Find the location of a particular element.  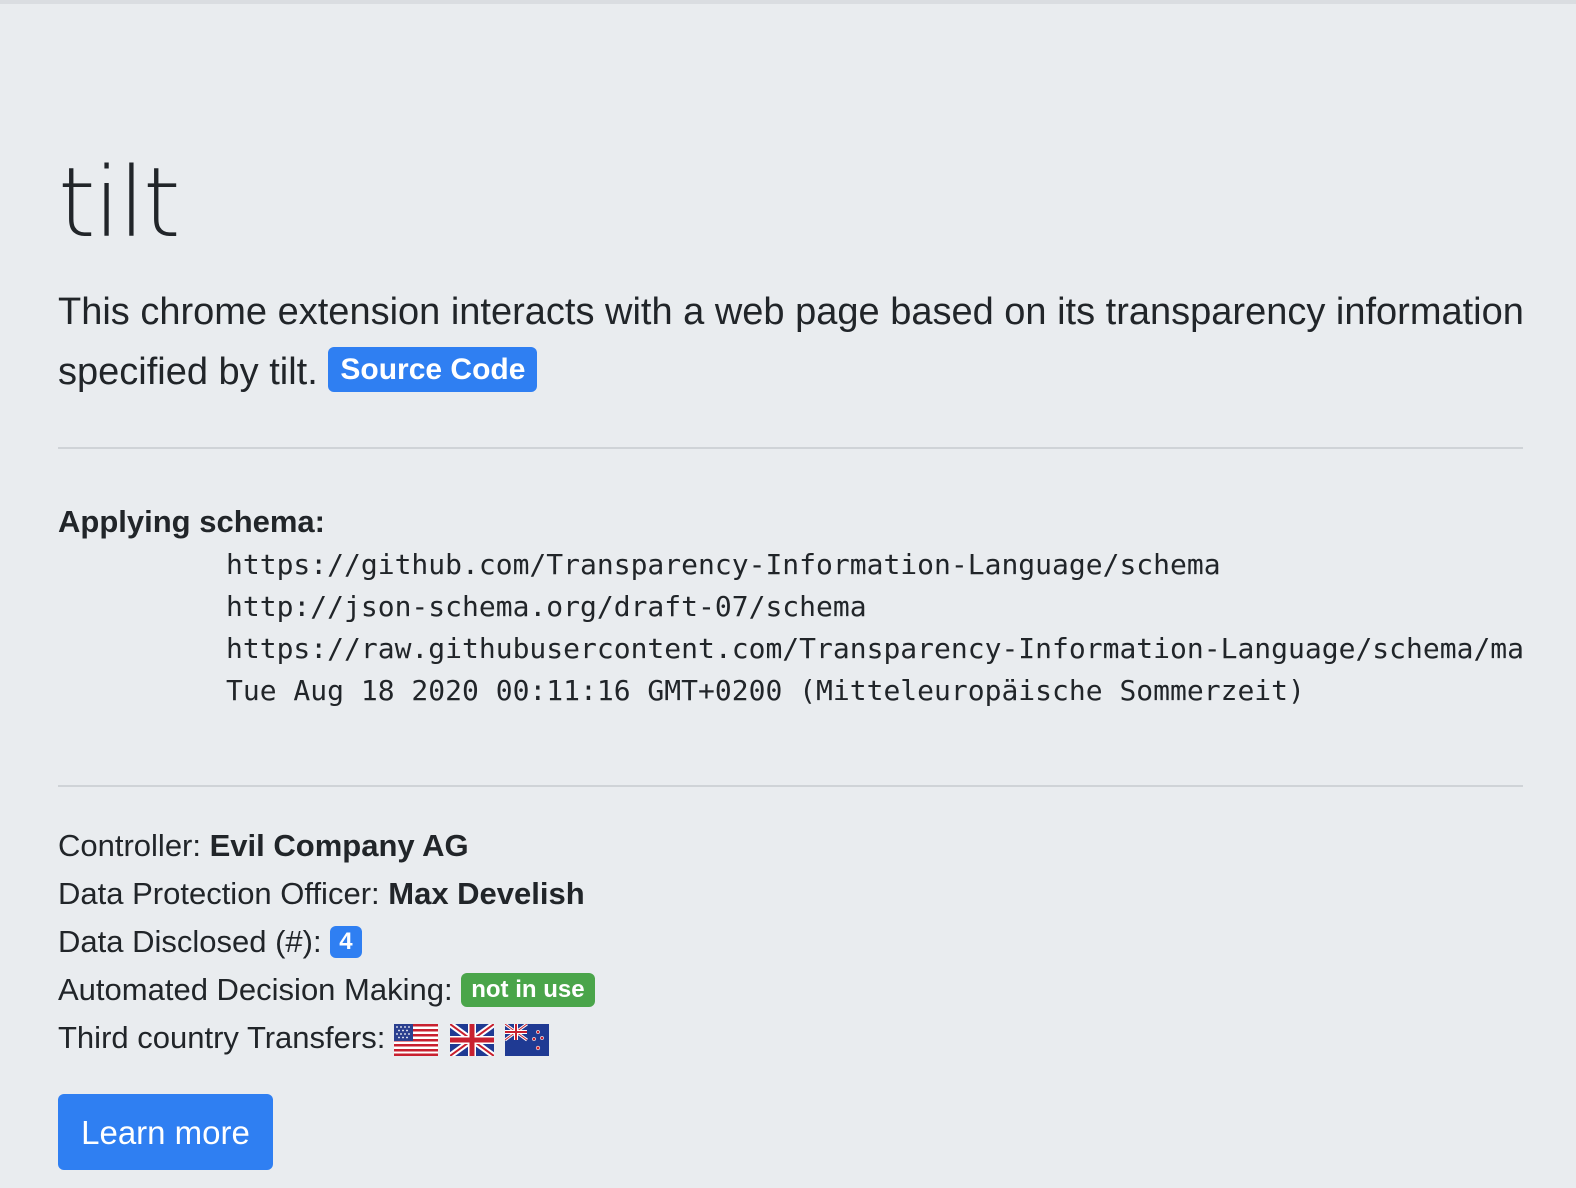

data-disclosed-row: Data Disclosed (#): 4 is located at coordinates (326, 942).